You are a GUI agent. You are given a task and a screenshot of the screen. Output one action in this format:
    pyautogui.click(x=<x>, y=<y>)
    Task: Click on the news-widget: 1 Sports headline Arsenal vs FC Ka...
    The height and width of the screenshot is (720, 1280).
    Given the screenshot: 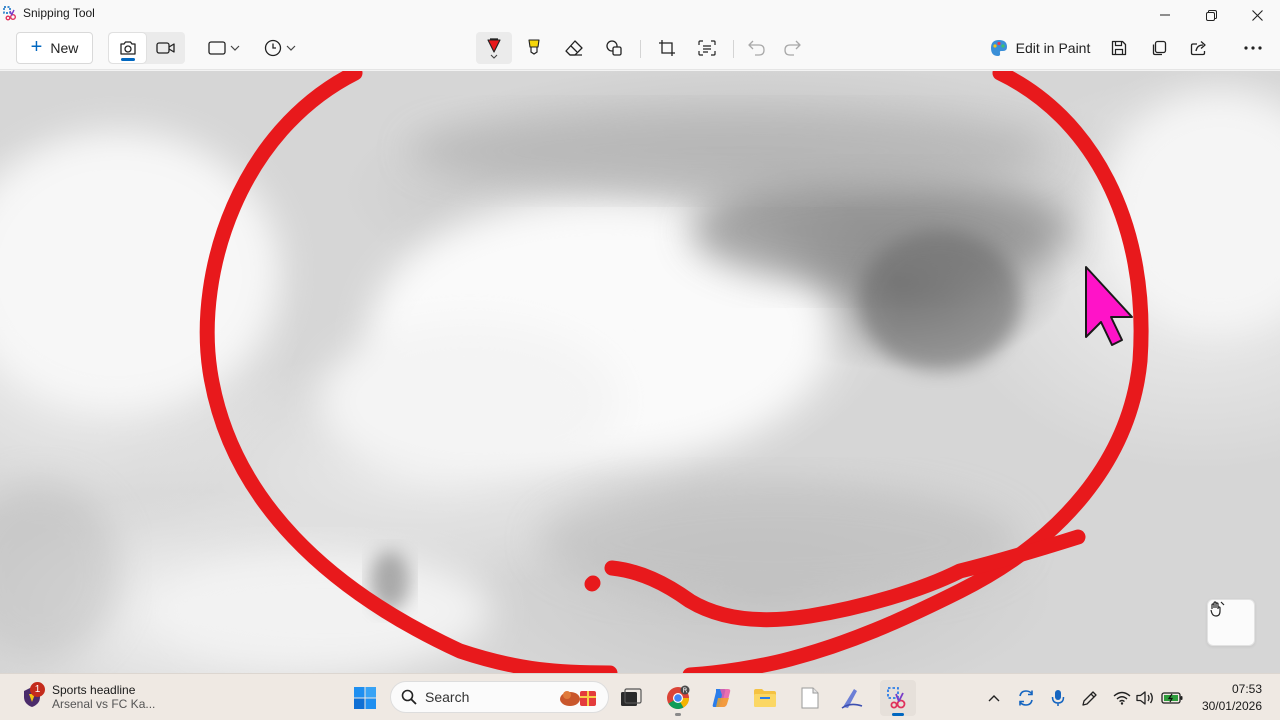 What is the action you would take?
    pyautogui.click(x=90, y=697)
    